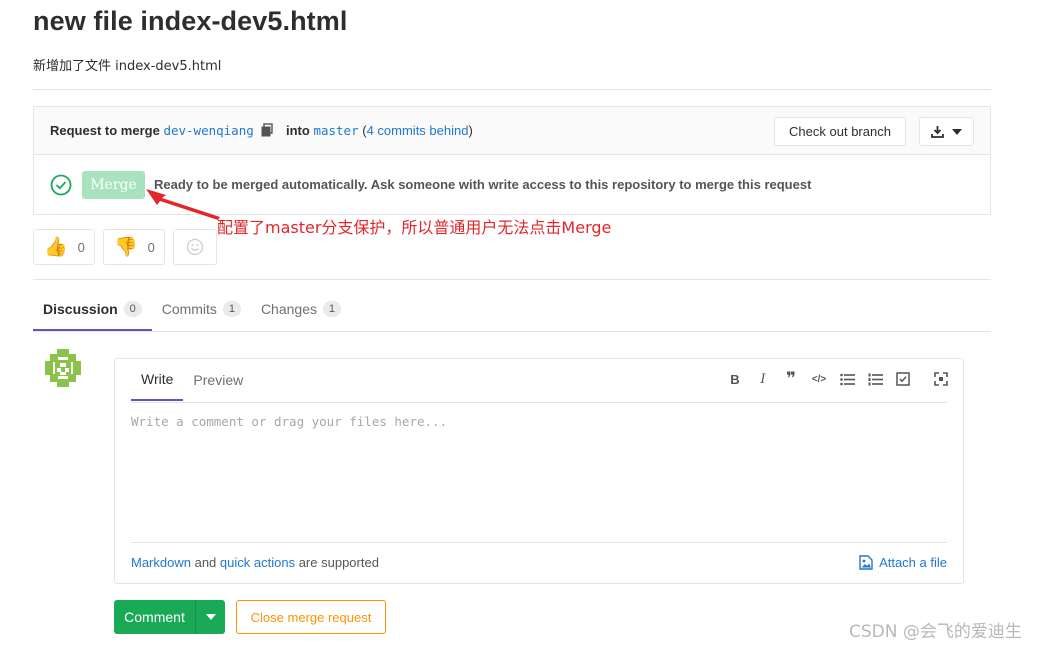  I want to click on editor-footer-hint: Markdown and quick actions are supported, so click(255, 562).